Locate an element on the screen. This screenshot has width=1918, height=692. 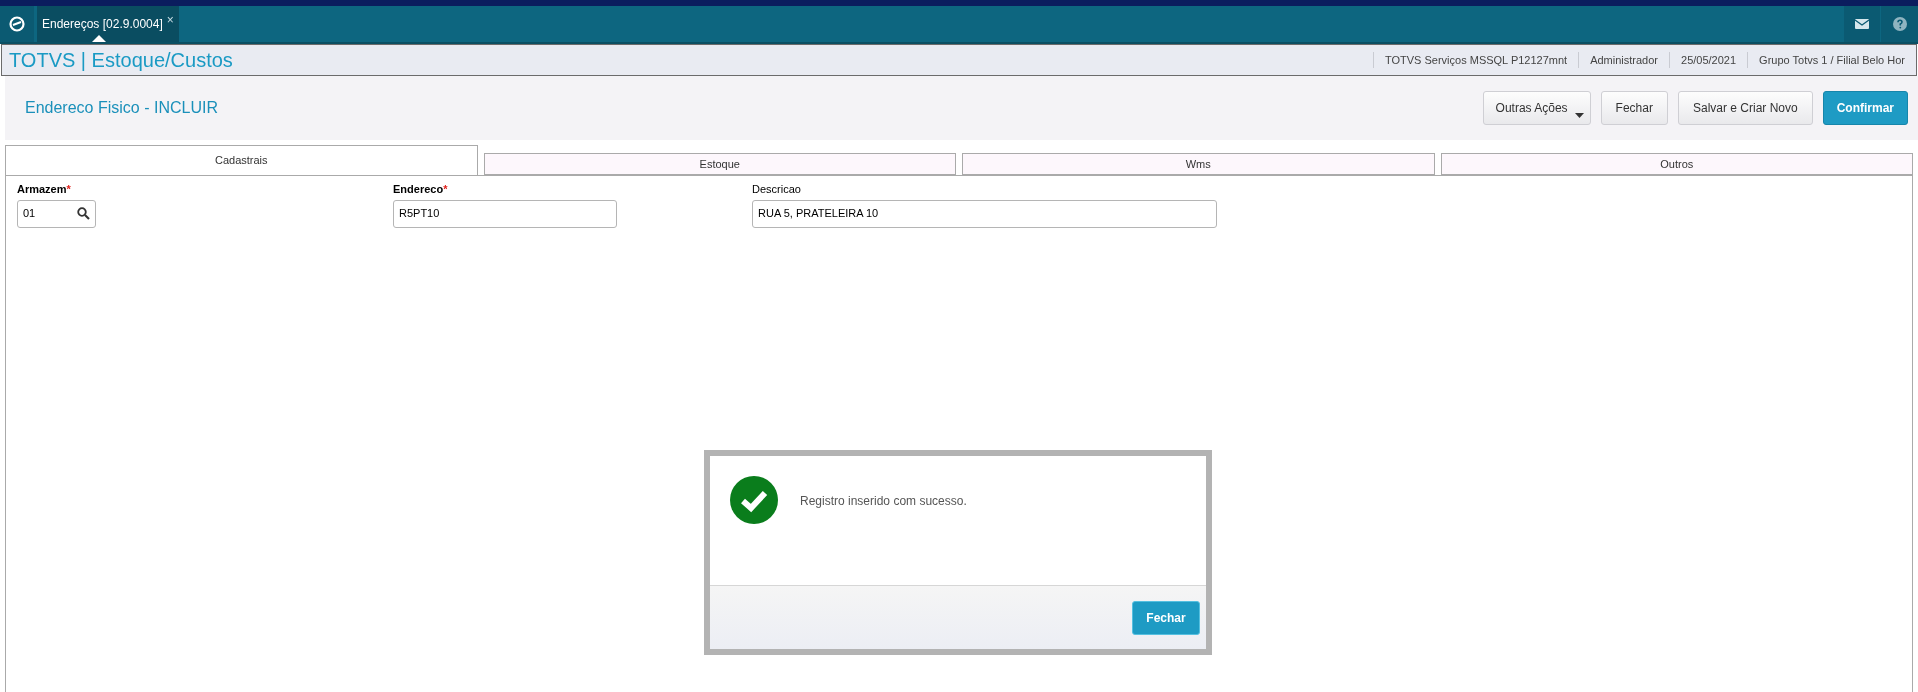
lookup-field: 01 is located at coordinates (56, 213).